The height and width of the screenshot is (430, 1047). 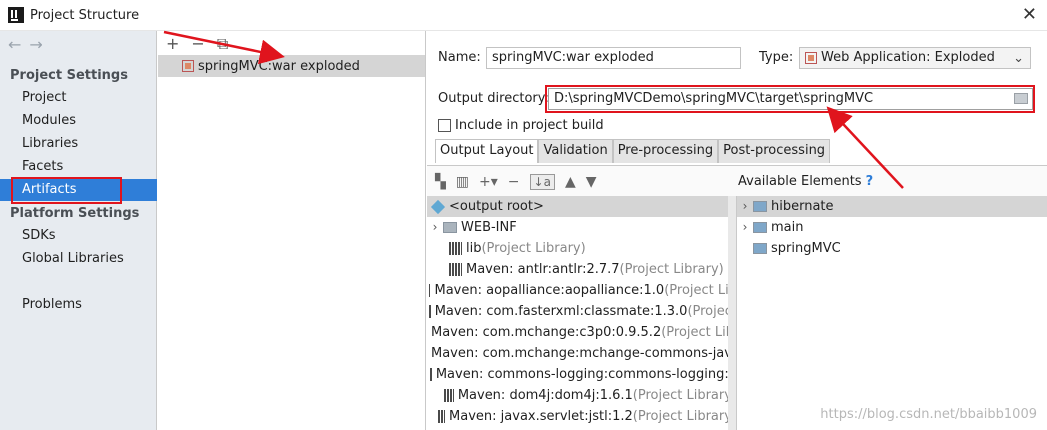 I want to click on forward-arrow-icon: →, so click(x=39, y=44).